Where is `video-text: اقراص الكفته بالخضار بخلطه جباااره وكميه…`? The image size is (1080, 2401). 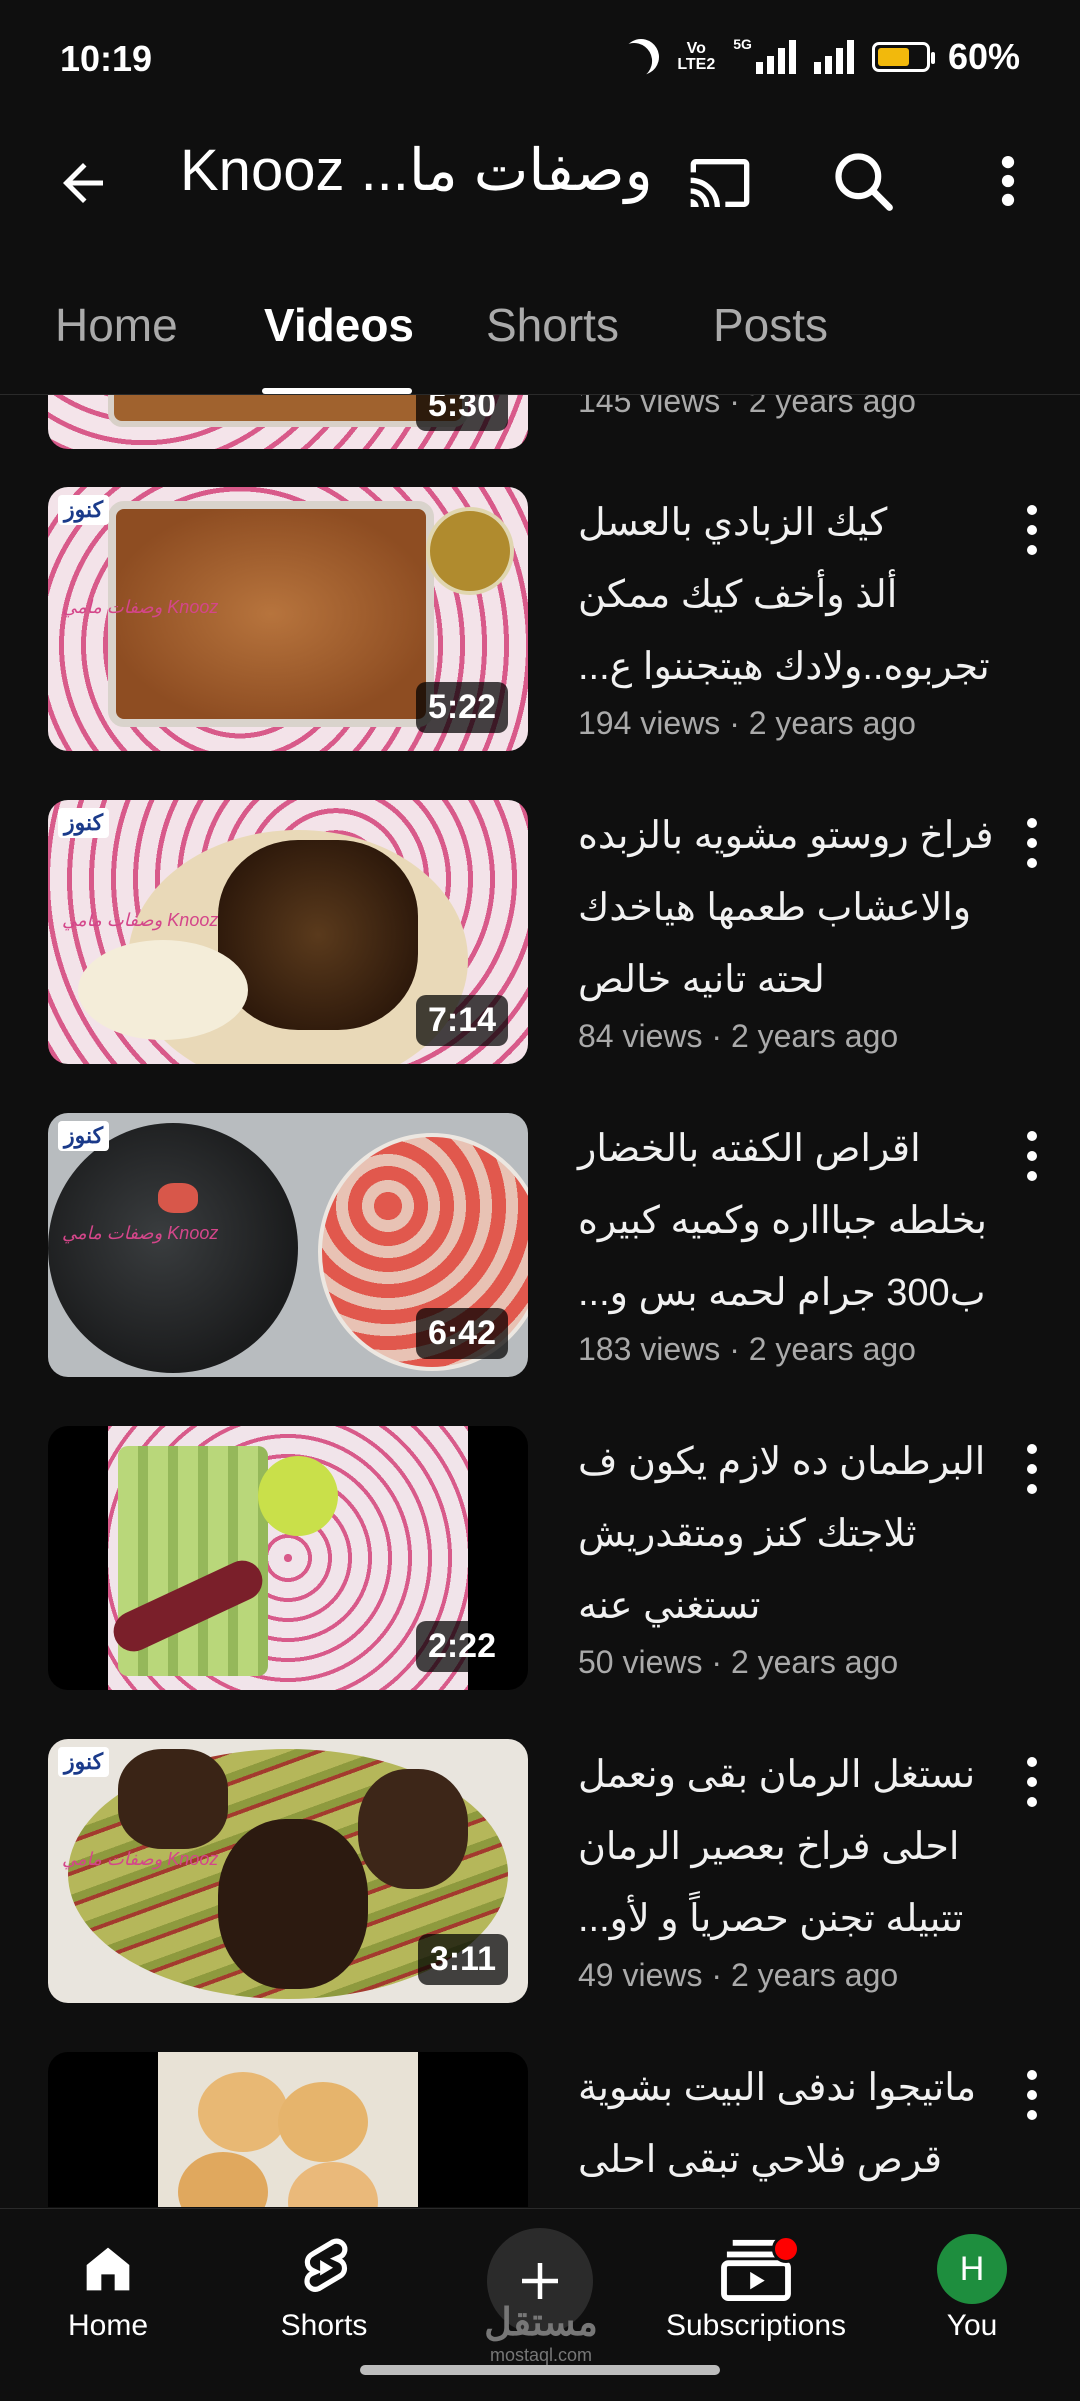
video-text: اقراص الكفته بالخضار بخلطه جباااره وكميه… is located at coordinates (793, 1240).